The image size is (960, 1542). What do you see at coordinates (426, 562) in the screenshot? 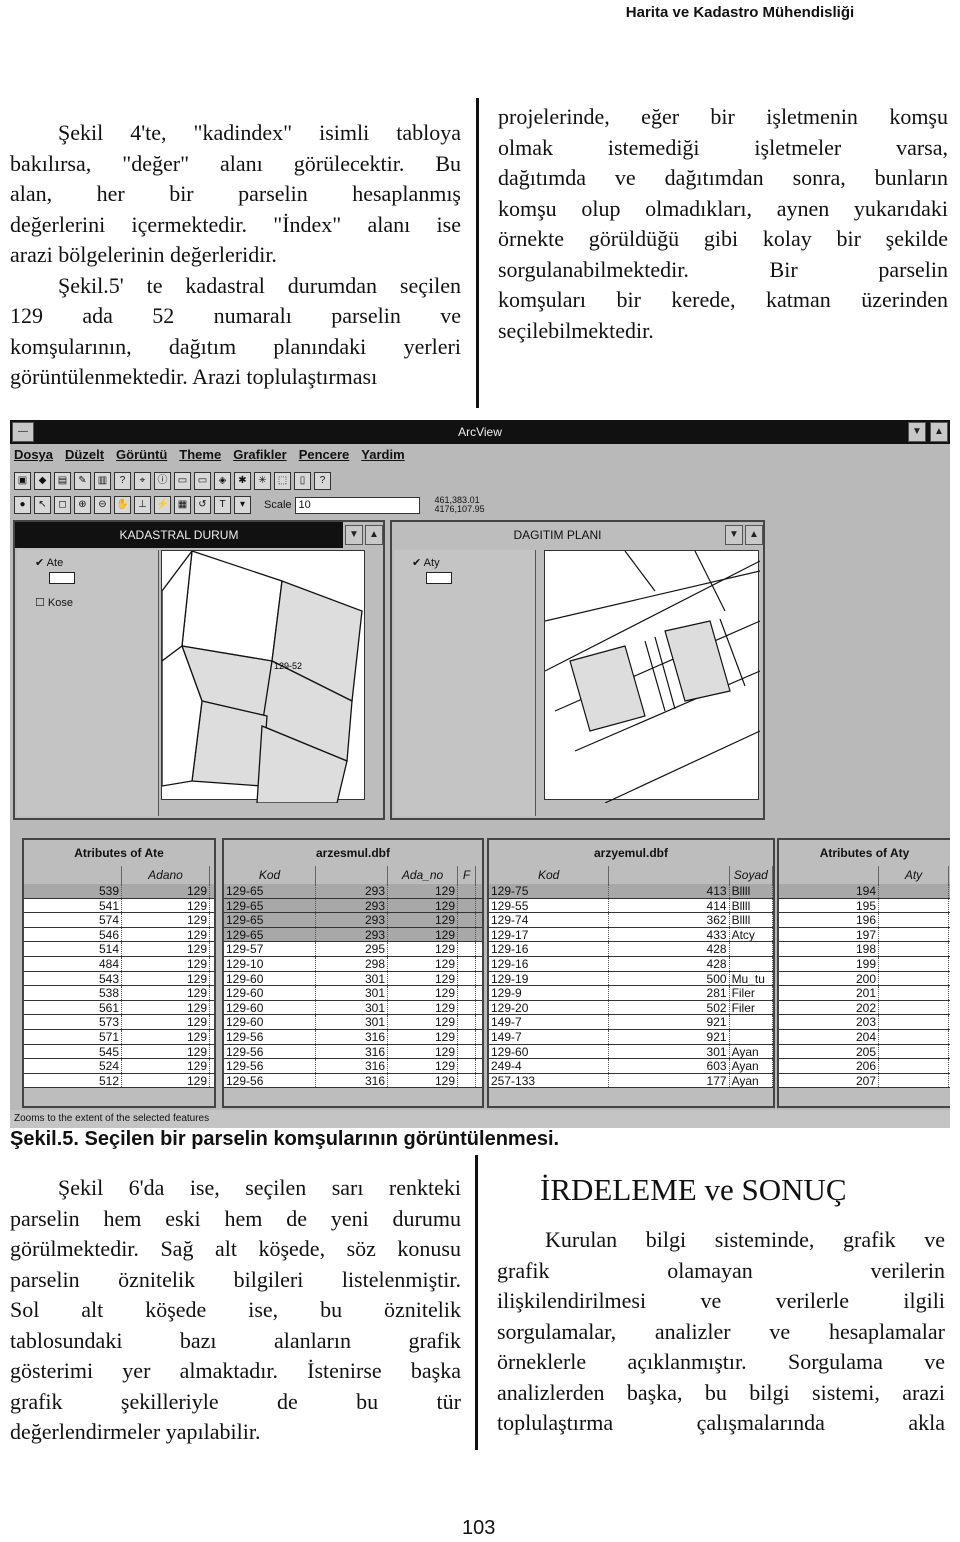
I see `legend-theme-aty: ✔ Aty` at bounding box center [426, 562].